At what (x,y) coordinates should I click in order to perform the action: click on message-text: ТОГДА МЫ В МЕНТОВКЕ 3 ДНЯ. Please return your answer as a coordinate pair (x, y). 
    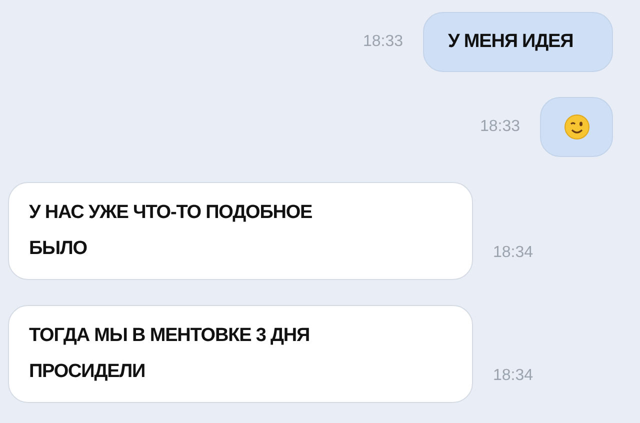
    Looking at the image, I should click on (170, 336).